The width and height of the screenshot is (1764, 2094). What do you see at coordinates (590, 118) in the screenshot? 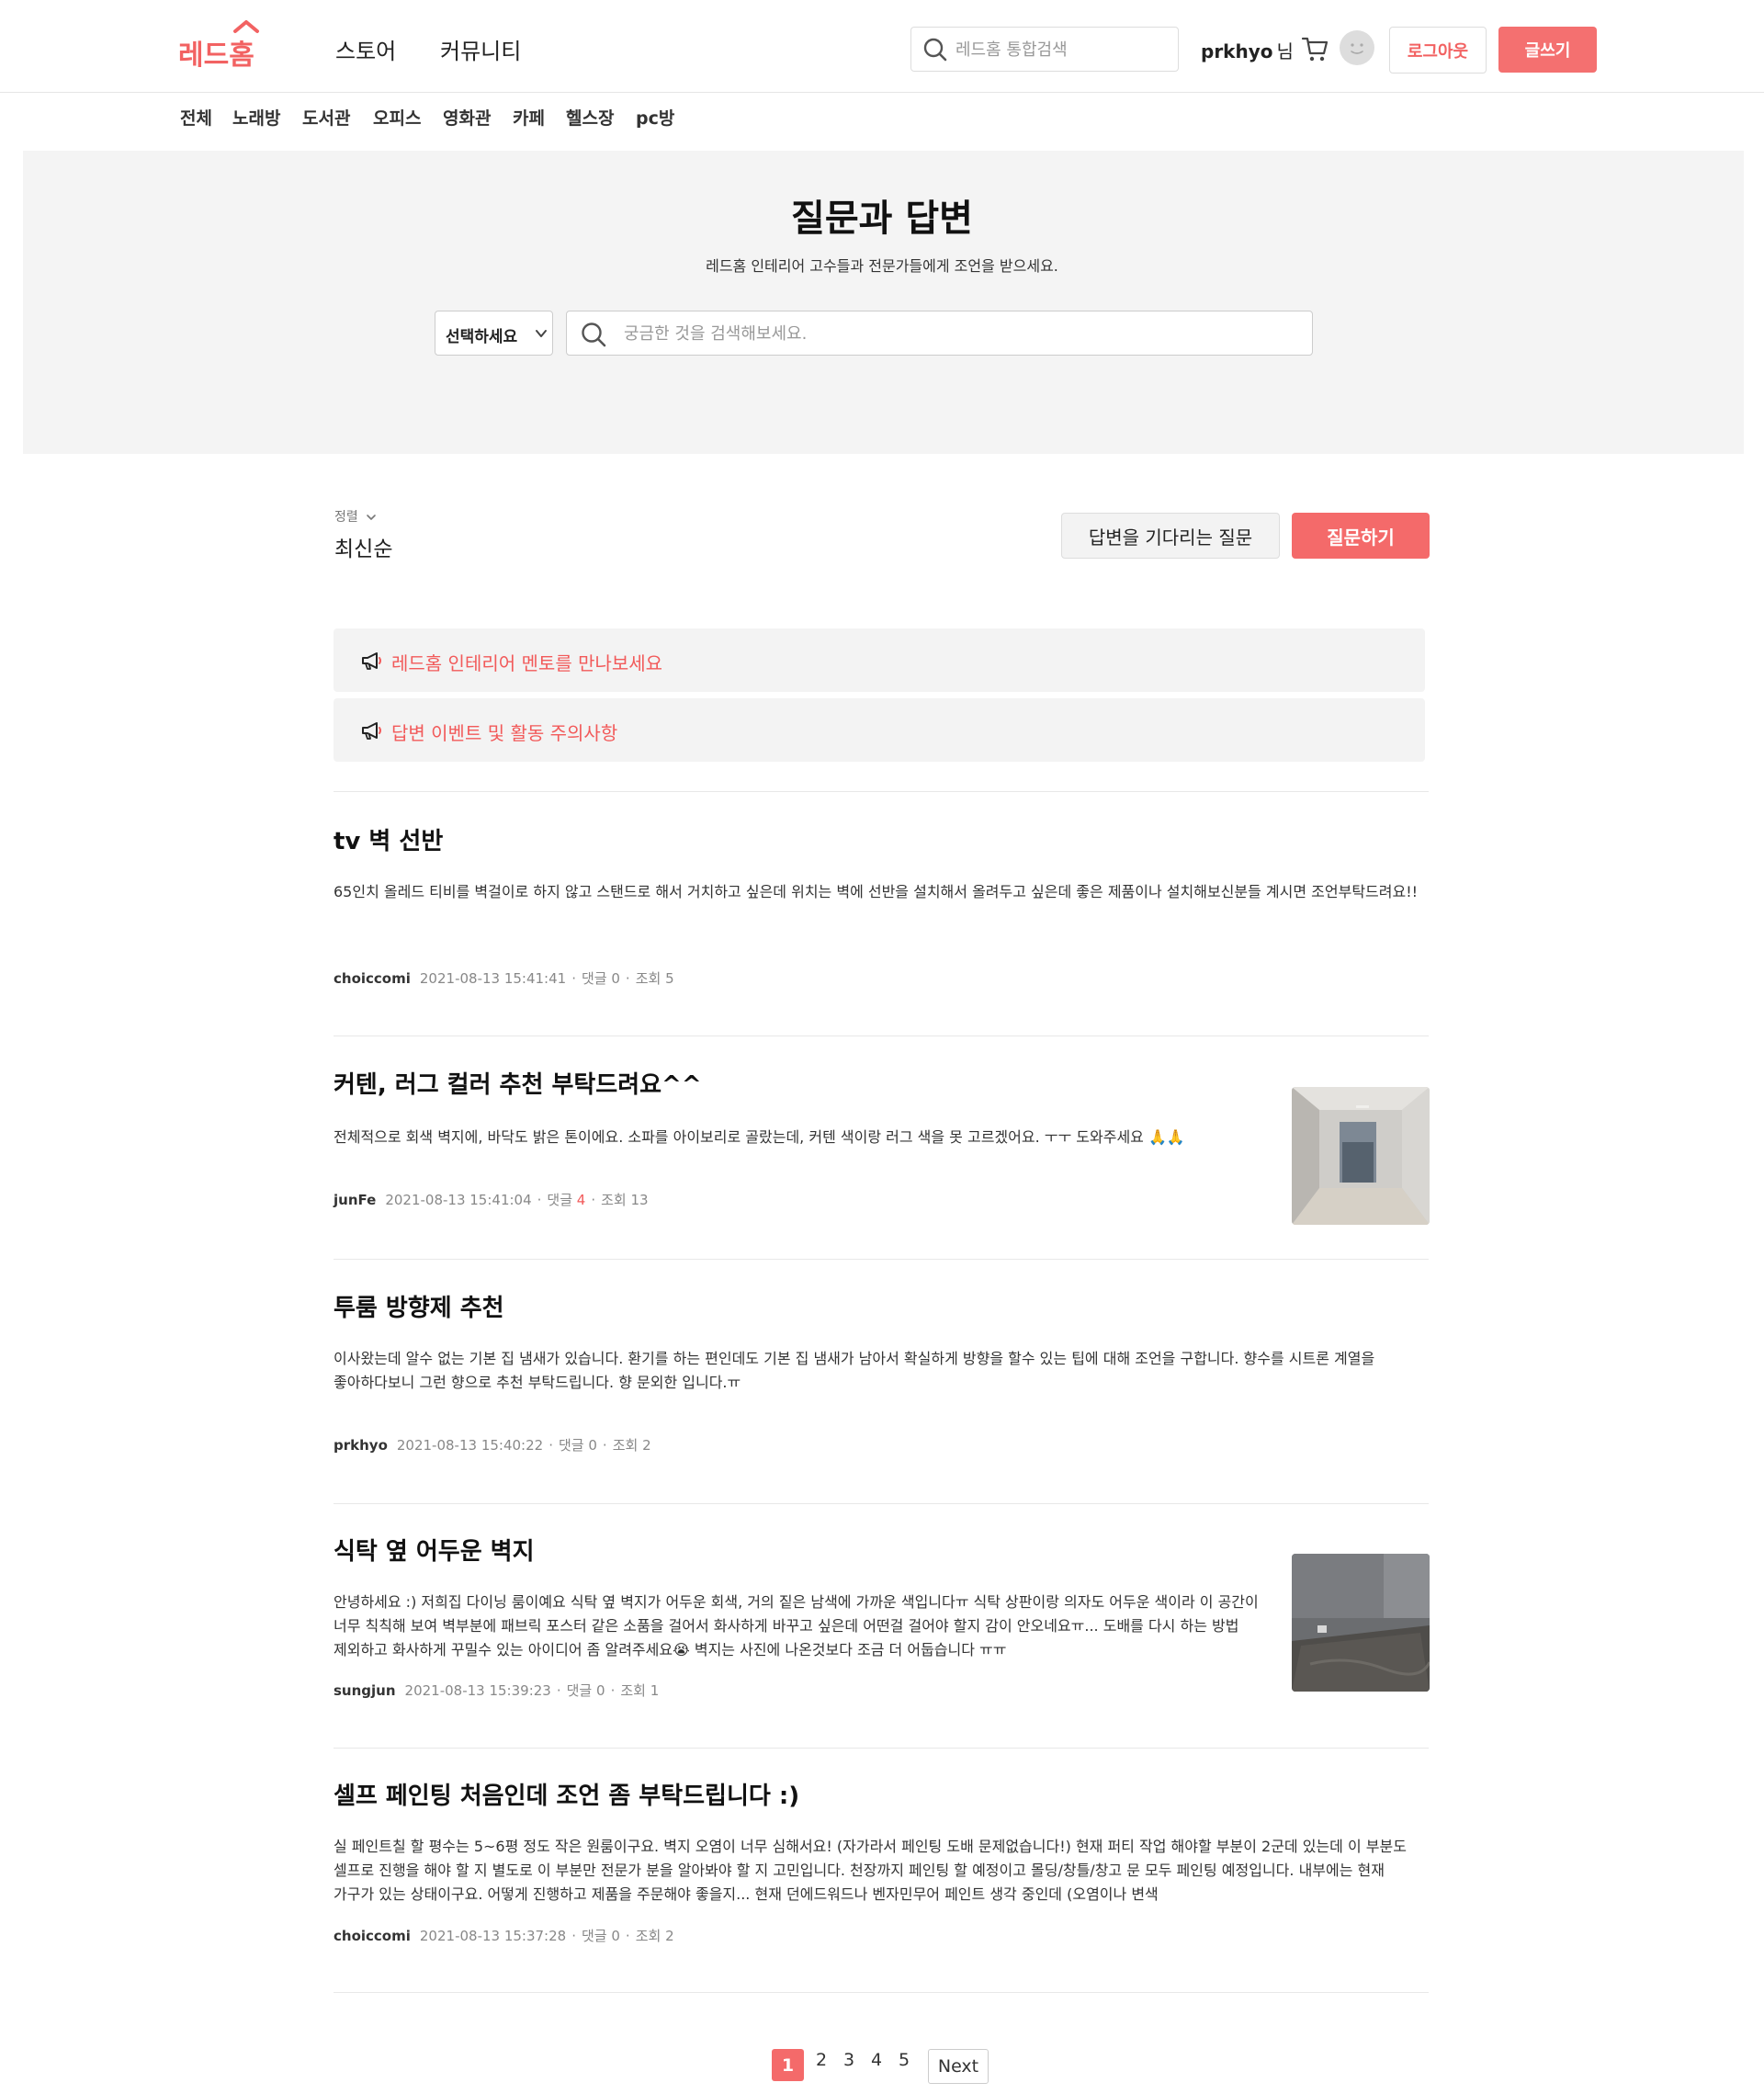
I see `category-gym: 헬스장` at bounding box center [590, 118].